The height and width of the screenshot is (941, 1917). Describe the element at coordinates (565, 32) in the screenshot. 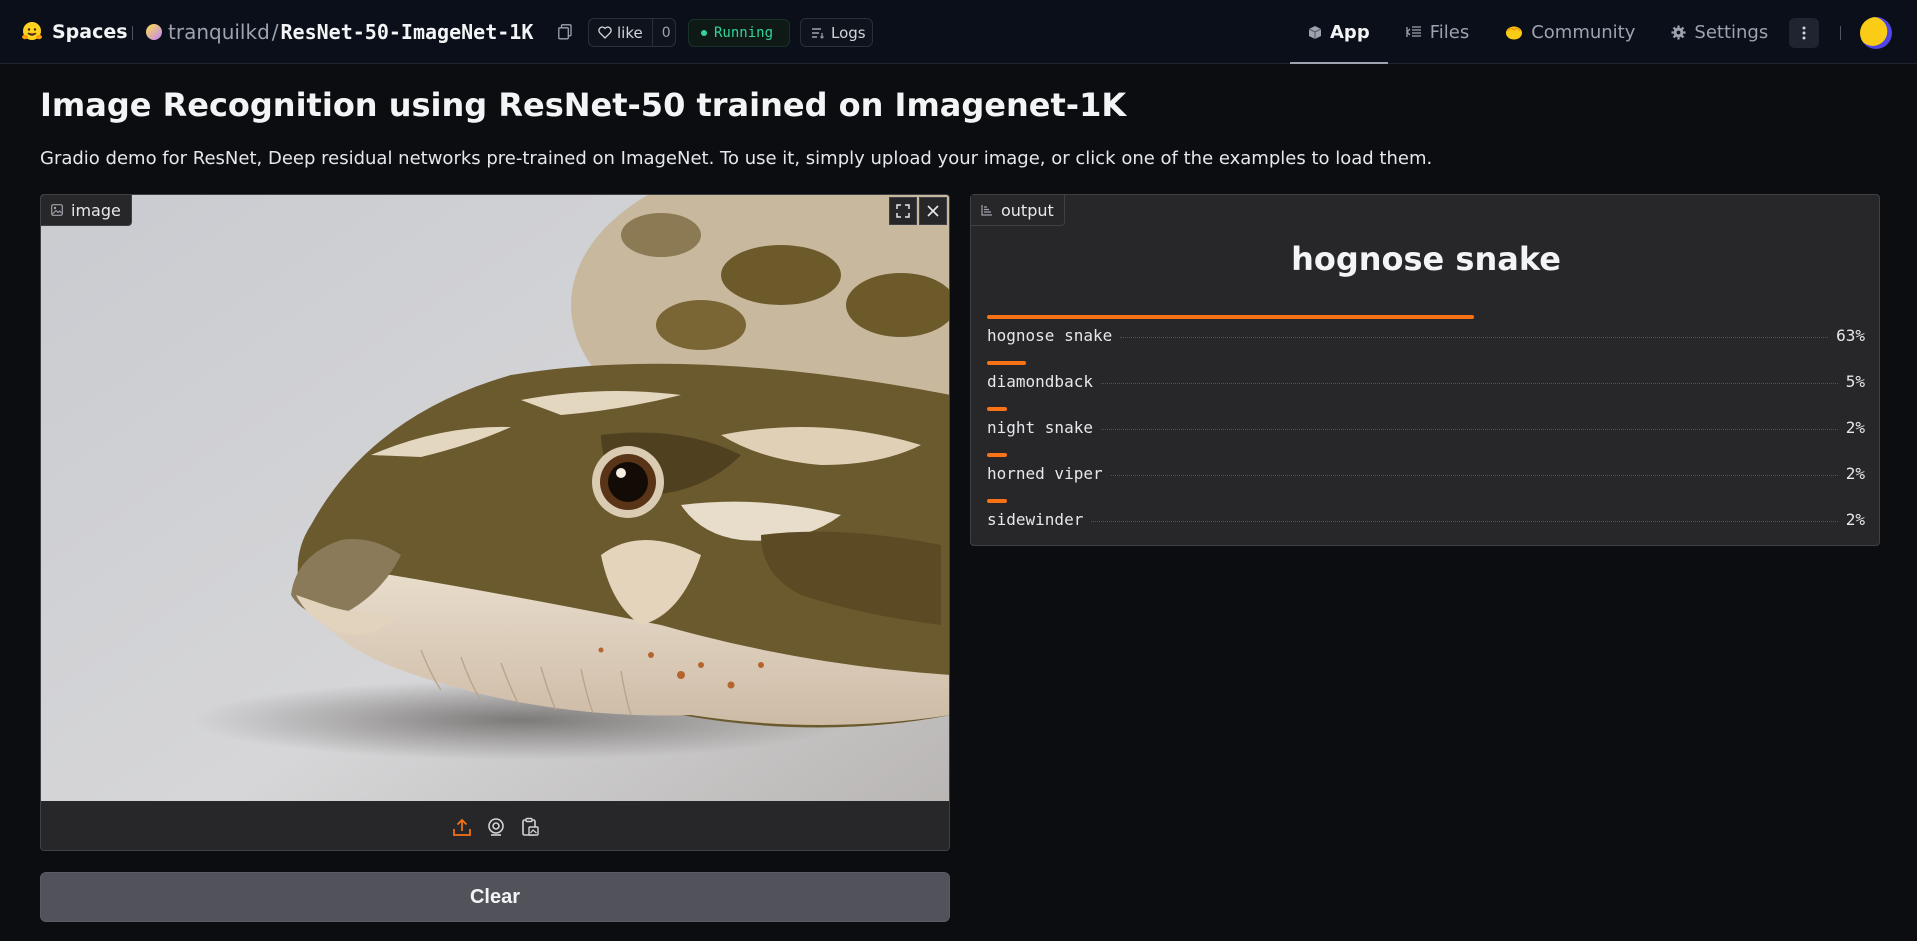

I see `copy-icon` at that location.